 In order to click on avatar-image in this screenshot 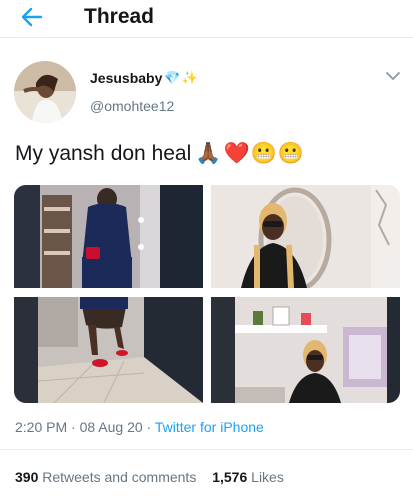, I will do `click(45, 92)`.